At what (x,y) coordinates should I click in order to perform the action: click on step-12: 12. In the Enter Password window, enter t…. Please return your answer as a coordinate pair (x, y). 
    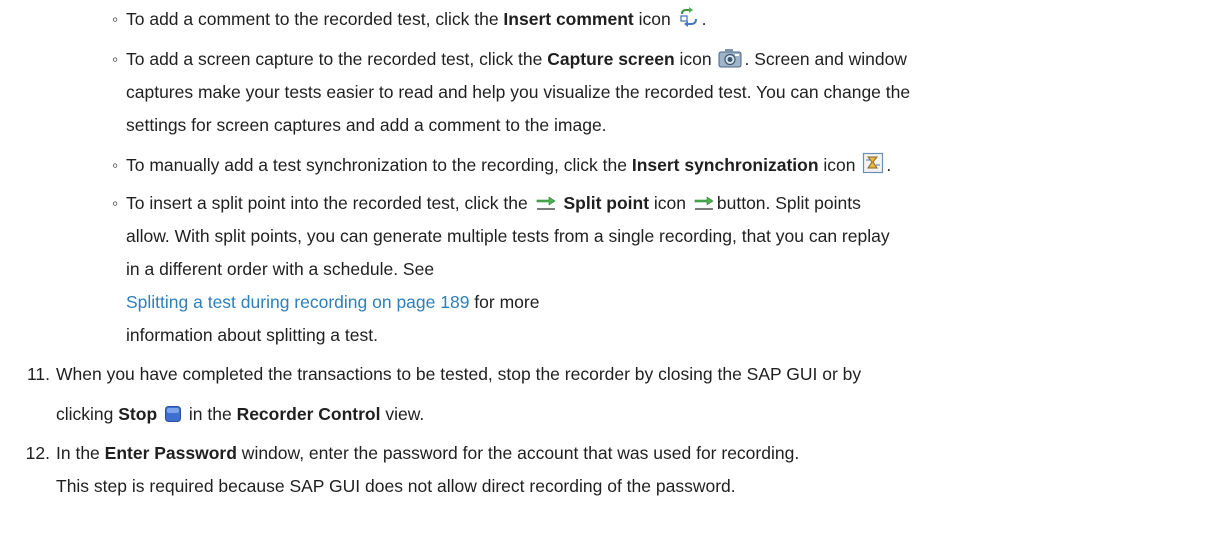
    Looking at the image, I should click on (405, 453).